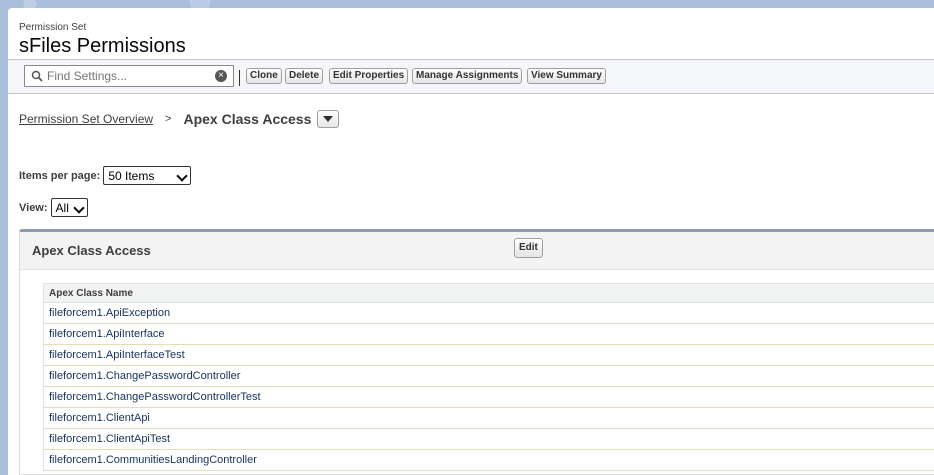 The width and height of the screenshot is (934, 475). What do you see at coordinates (53, 27) in the screenshot?
I see `page-subtitle: Permission Set` at bounding box center [53, 27].